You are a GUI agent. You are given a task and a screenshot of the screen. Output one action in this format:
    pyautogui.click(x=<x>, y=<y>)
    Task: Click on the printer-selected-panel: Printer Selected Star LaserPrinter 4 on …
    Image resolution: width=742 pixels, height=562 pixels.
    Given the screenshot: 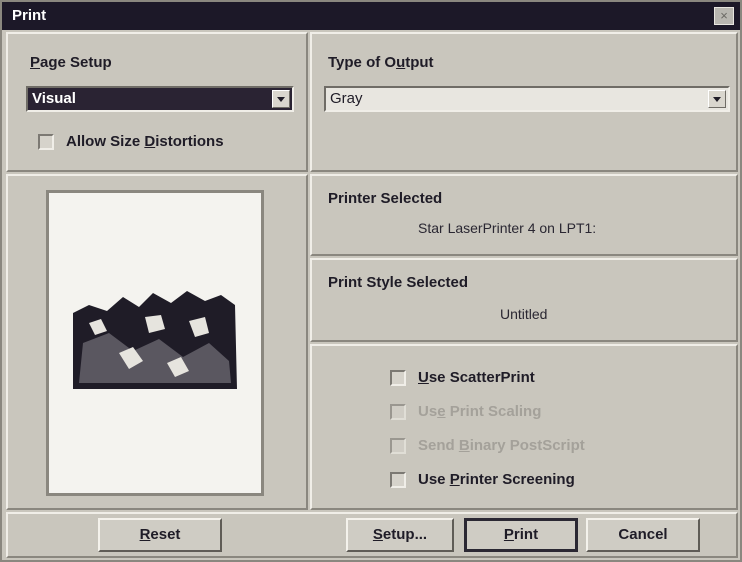 What is the action you would take?
    pyautogui.click(x=524, y=215)
    